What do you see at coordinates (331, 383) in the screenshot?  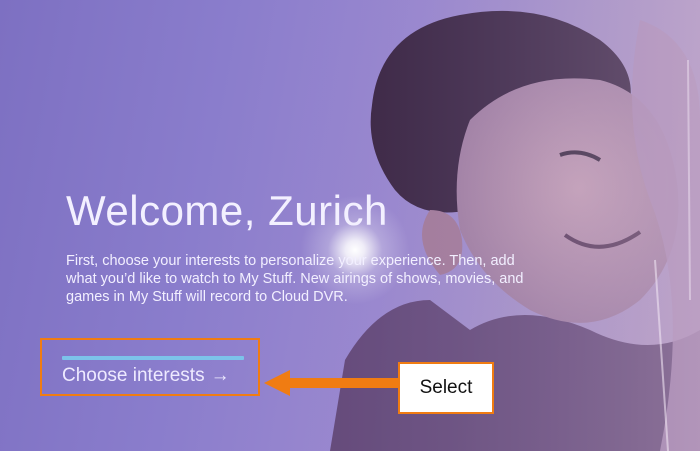 I see `orange-arrow-left-icon` at bounding box center [331, 383].